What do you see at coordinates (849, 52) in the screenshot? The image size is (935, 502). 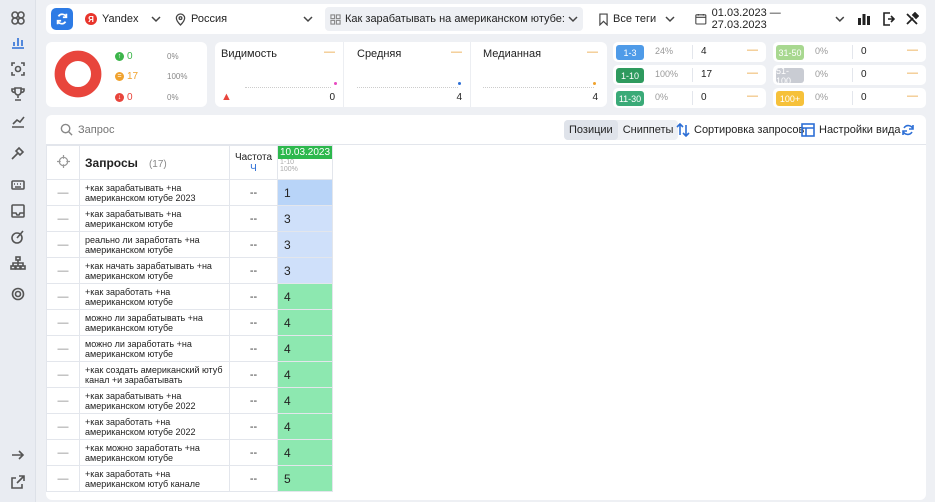 I see `range-row: 31-50 0% 0 —` at bounding box center [849, 52].